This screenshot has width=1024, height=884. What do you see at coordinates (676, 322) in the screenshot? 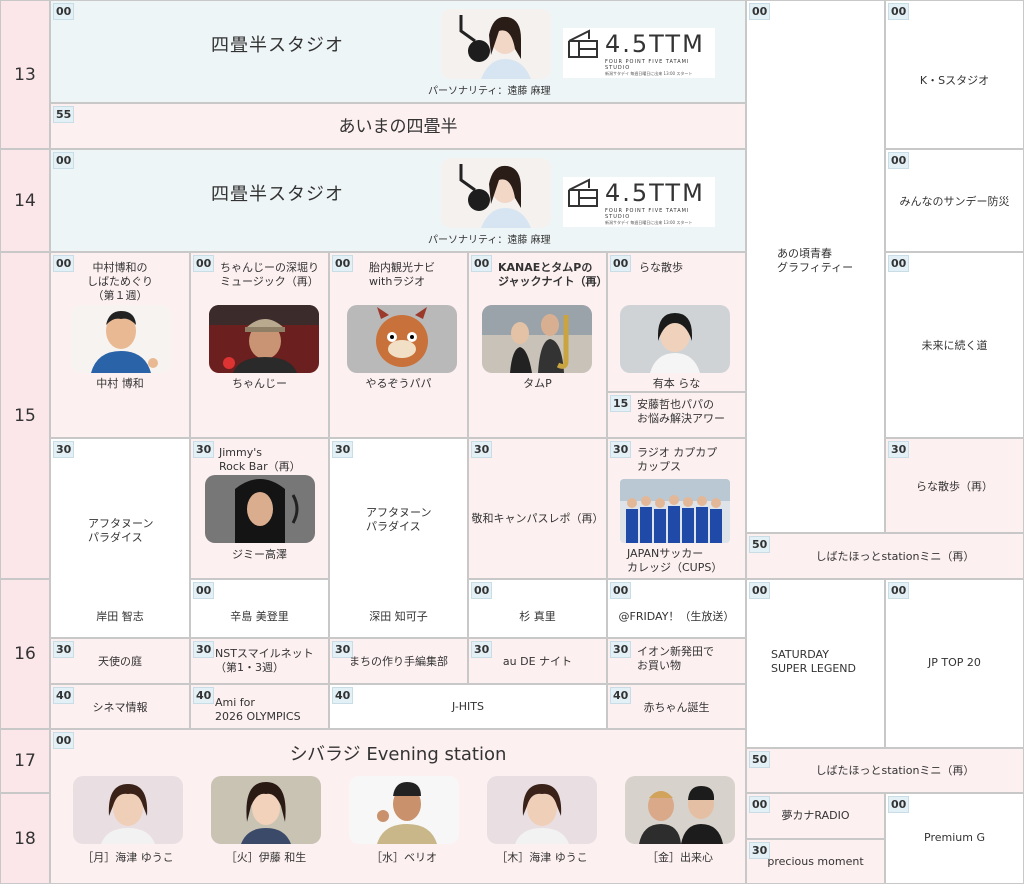
I see `program-rana-sanpo: 00 らな散歩 有本 らな` at bounding box center [676, 322].